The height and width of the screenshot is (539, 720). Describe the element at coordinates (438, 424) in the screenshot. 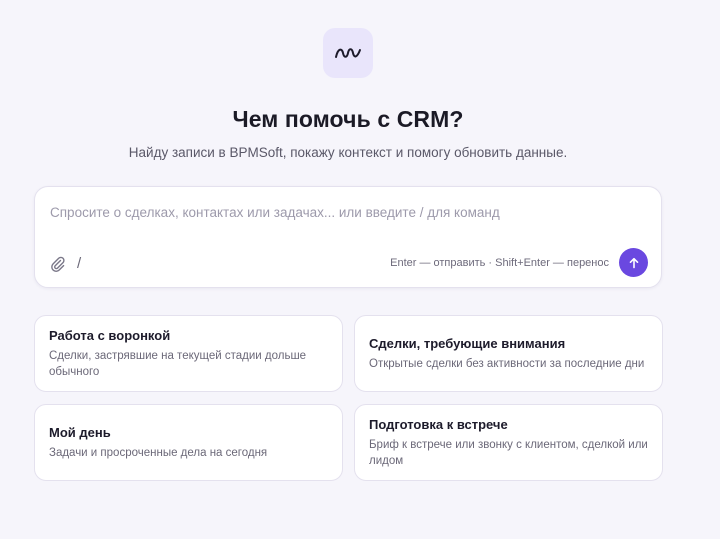

I see `suggestion-title: Подготовка к встрече` at that location.